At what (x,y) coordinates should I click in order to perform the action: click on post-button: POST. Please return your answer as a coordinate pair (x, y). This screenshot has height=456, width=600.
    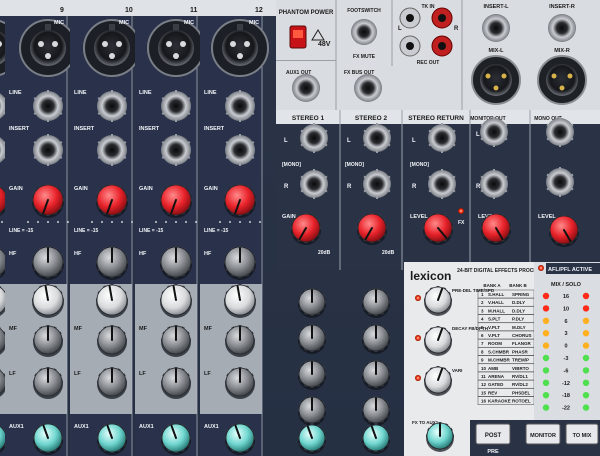
    Looking at the image, I should click on (493, 434).